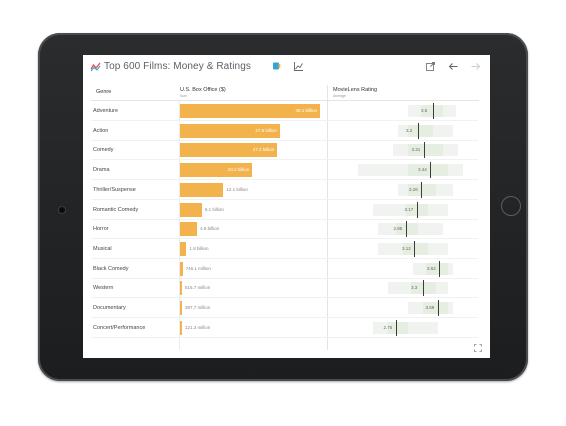 The image size is (566, 426). What do you see at coordinates (119, 327) in the screenshot?
I see `genre-label: Concert/Performance` at bounding box center [119, 327].